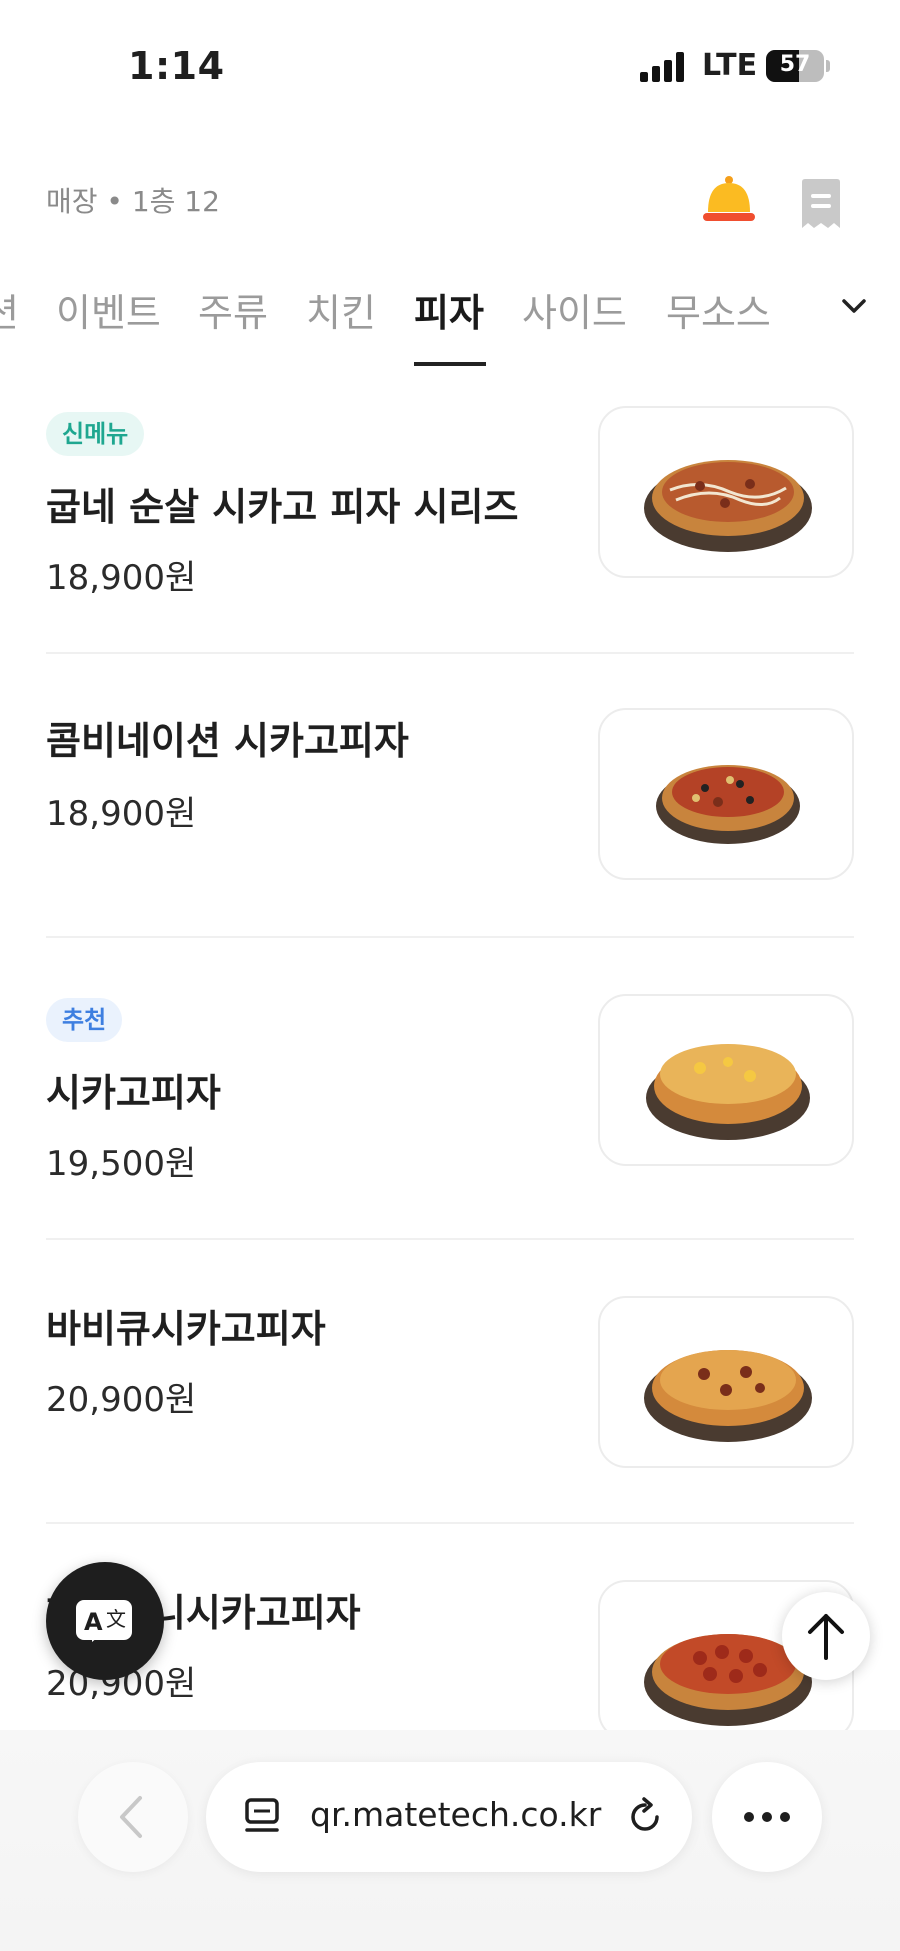 The height and width of the screenshot is (1951, 900). I want to click on more-button, so click(767, 1817).